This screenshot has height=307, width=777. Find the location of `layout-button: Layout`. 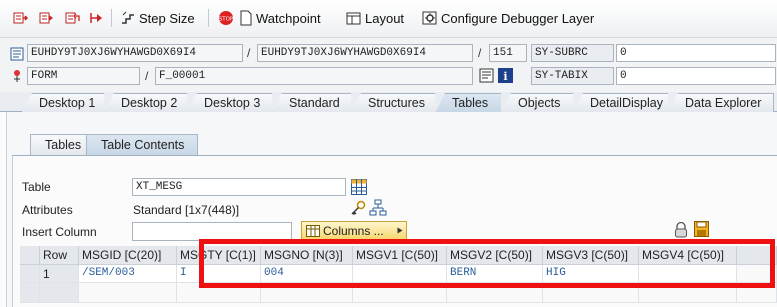

layout-button: Layout is located at coordinates (375, 18).